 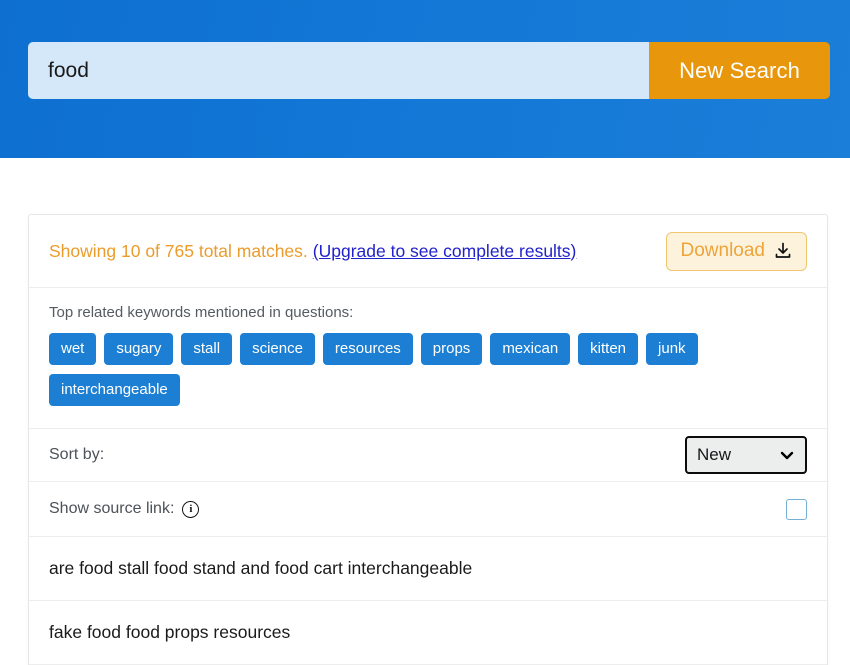 I want to click on sort-row: Sort by: New, so click(x=428, y=455).